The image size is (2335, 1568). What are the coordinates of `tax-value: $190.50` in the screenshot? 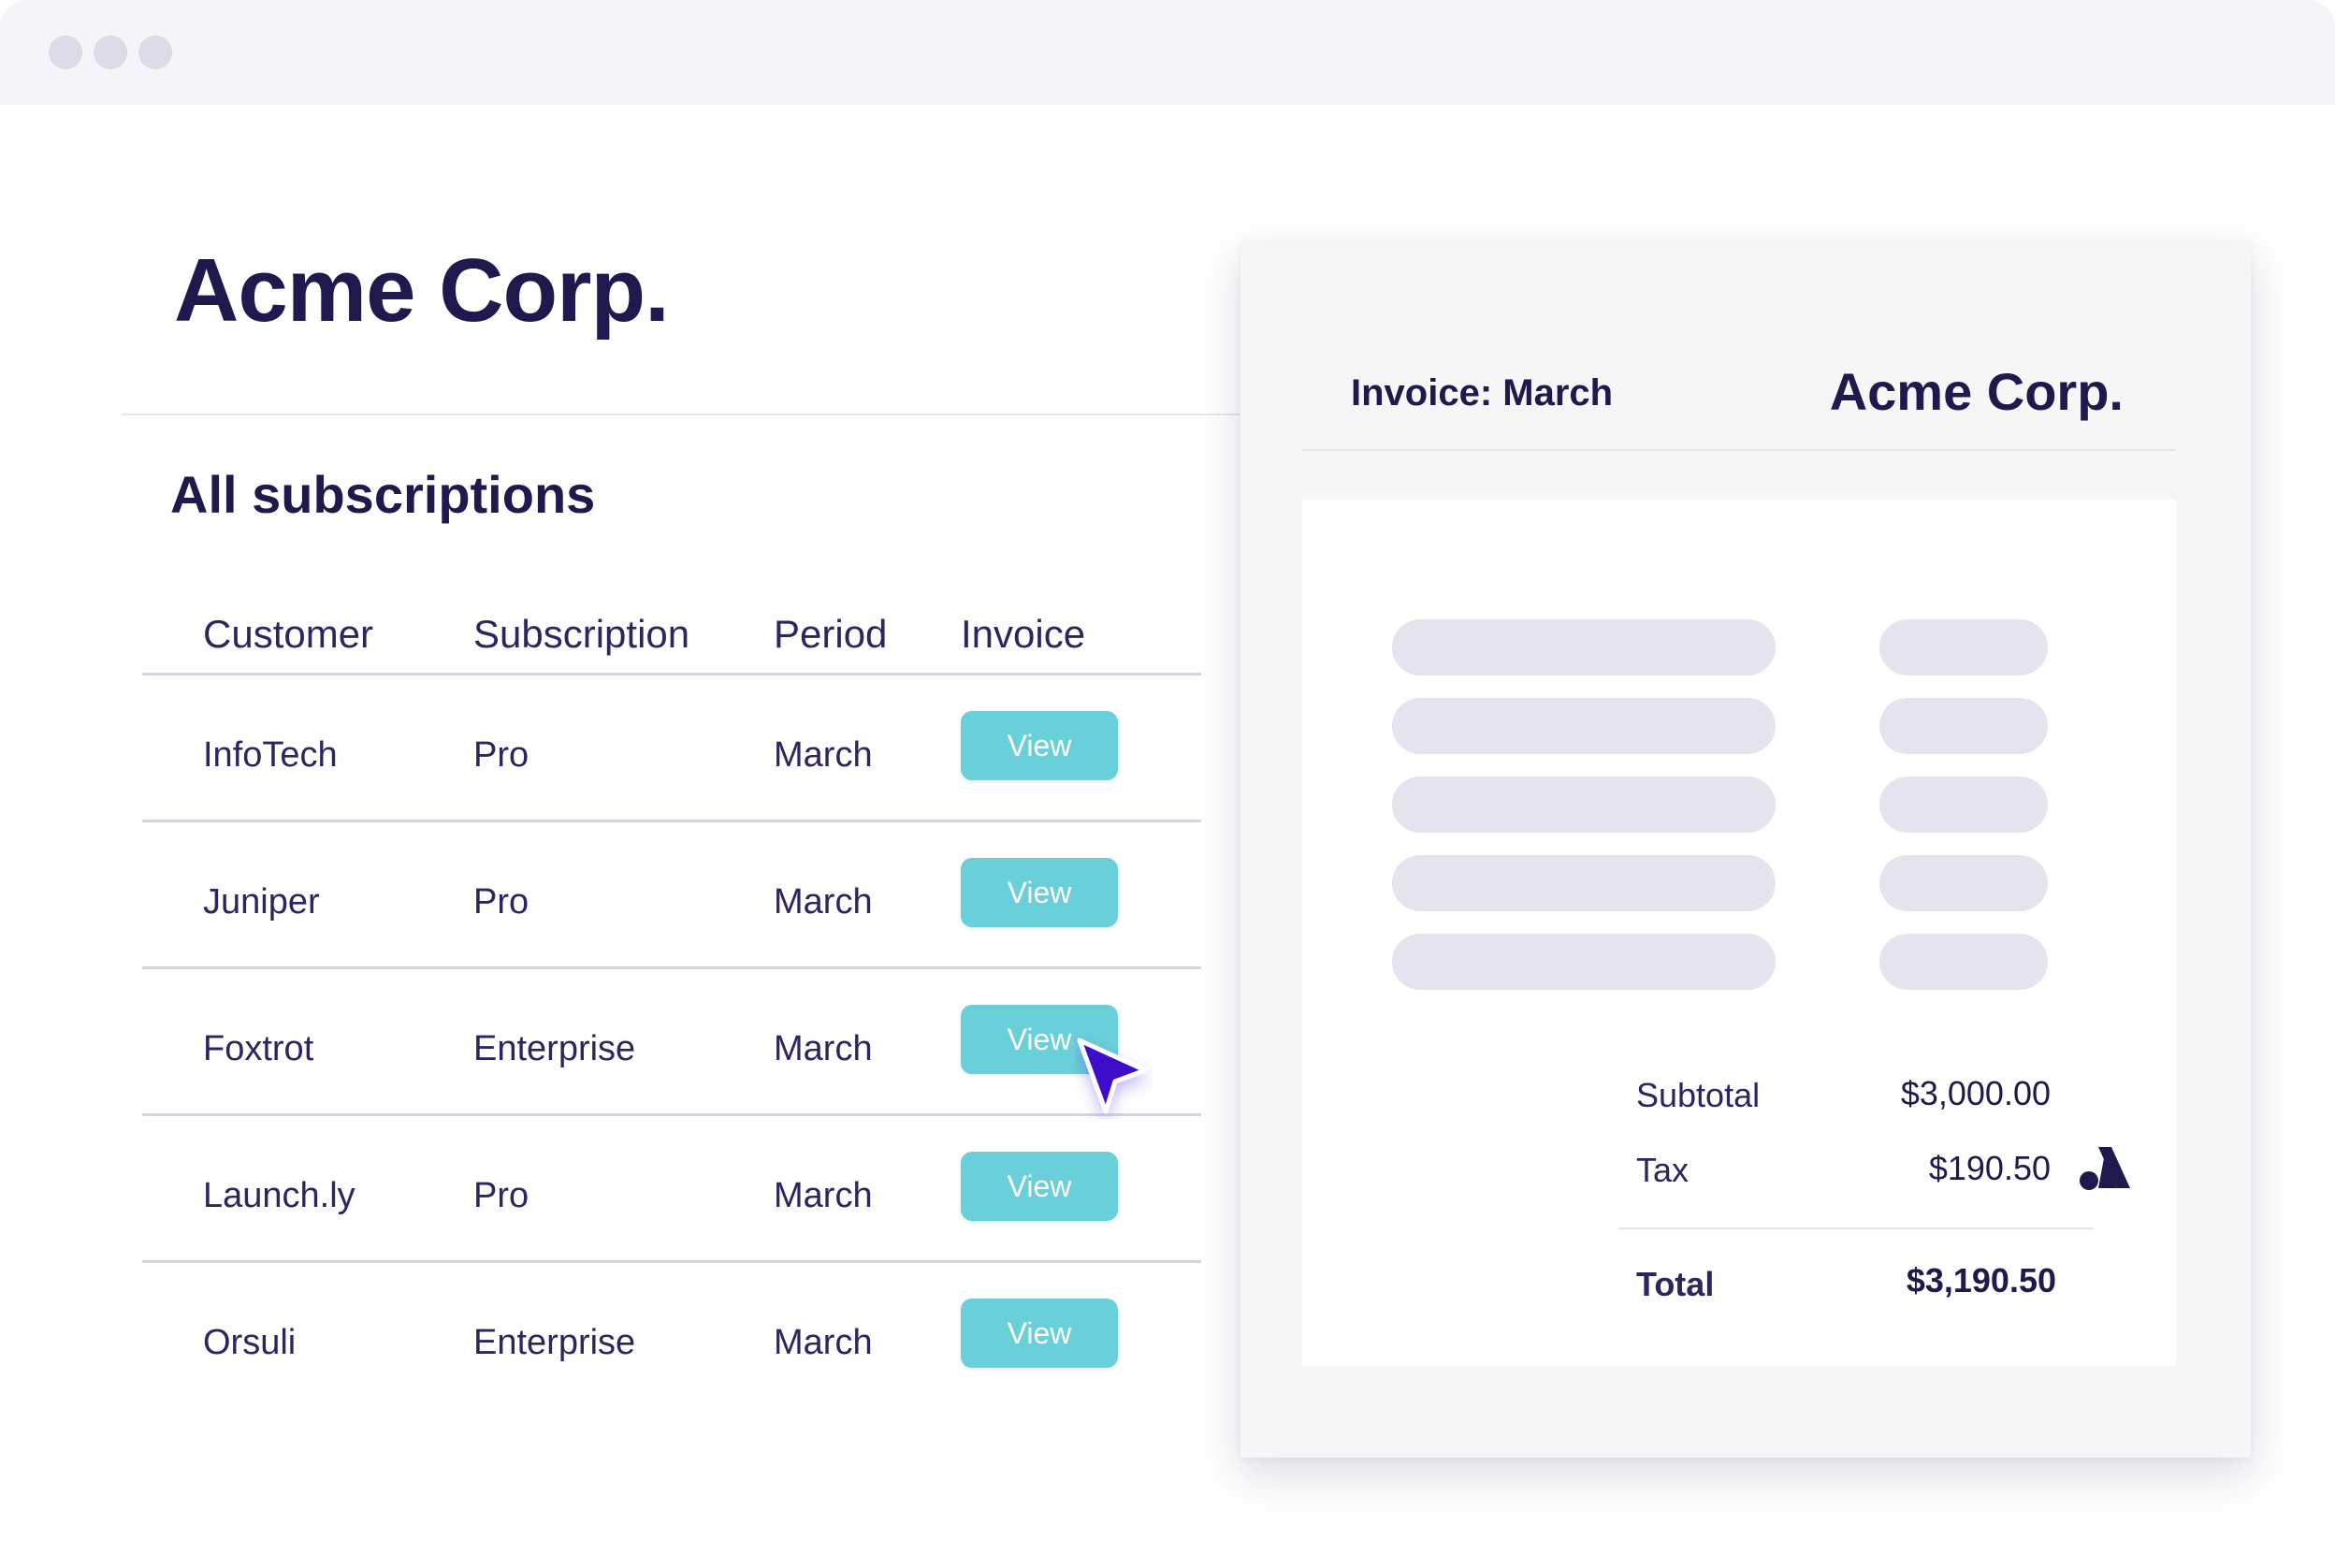 It's located at (1989, 1168).